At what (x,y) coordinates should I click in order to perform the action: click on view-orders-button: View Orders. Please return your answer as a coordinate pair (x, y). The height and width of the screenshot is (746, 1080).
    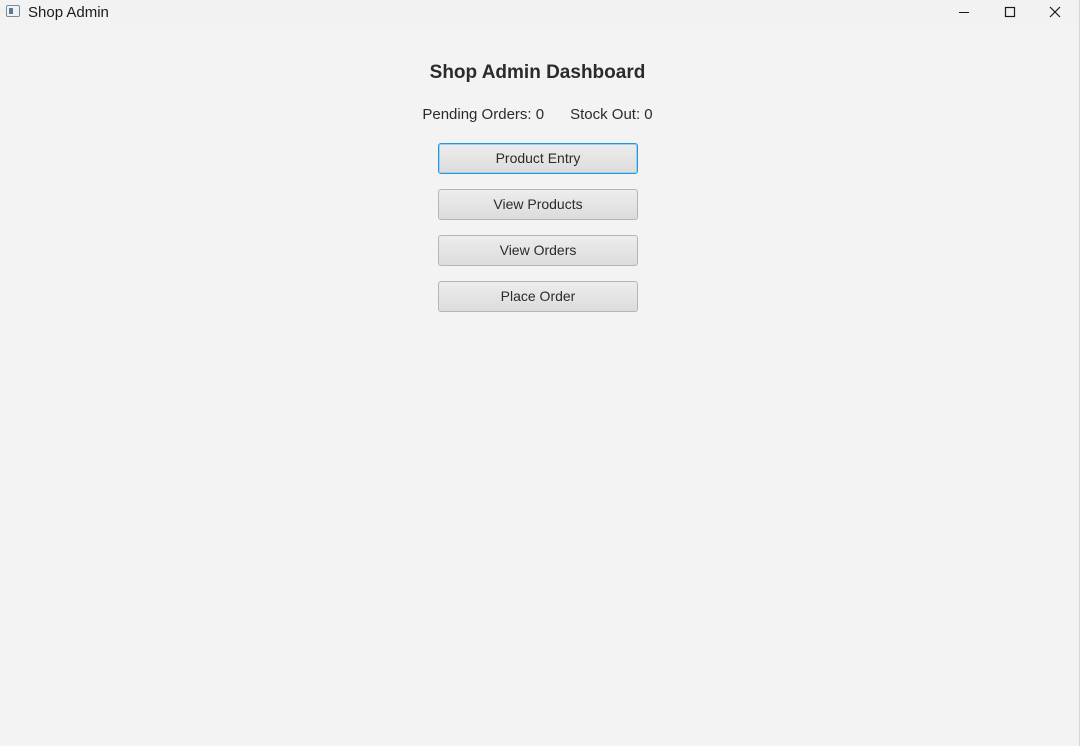
    Looking at the image, I should click on (538, 250).